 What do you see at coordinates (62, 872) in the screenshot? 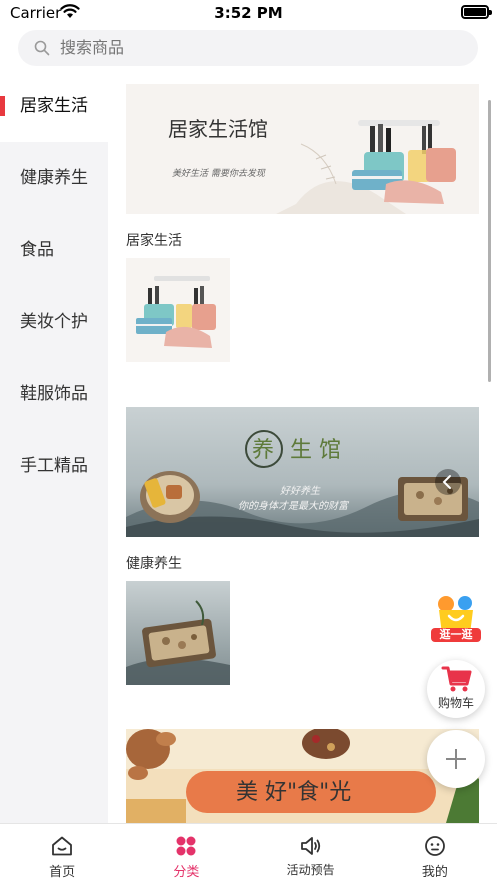
I see `tab-label: 首页` at bounding box center [62, 872].